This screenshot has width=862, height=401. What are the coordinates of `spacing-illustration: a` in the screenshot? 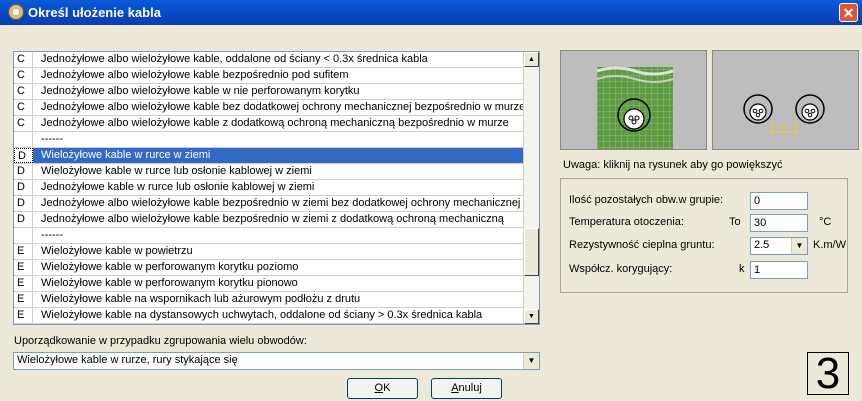 It's located at (784, 114).